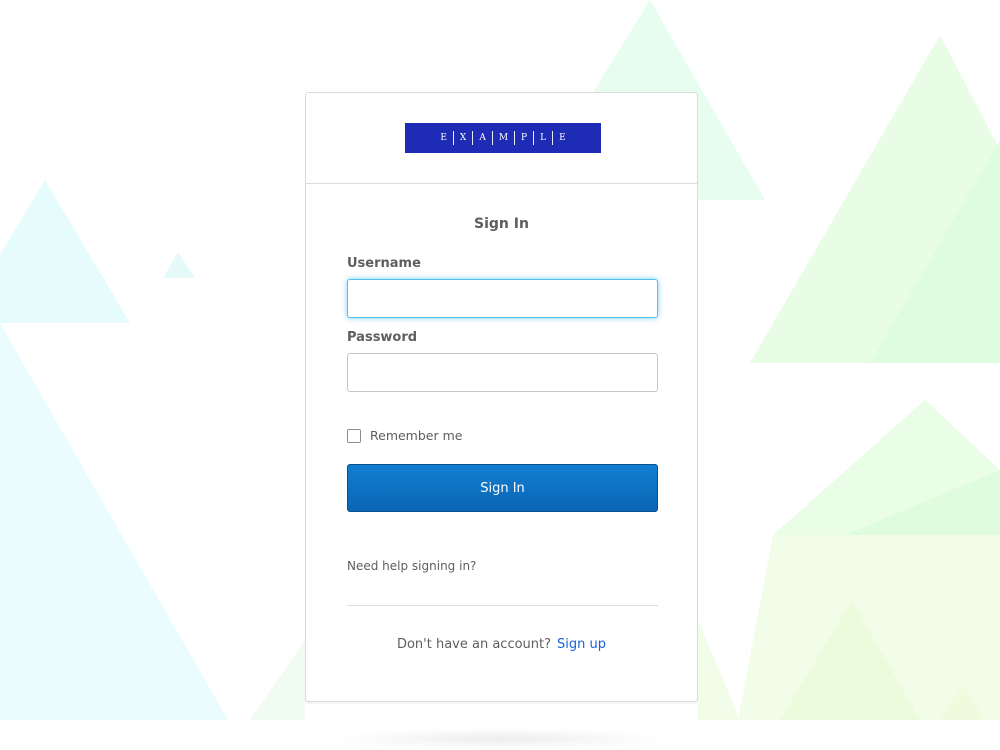  What do you see at coordinates (502, 372) in the screenshot?
I see `password-input` at bounding box center [502, 372].